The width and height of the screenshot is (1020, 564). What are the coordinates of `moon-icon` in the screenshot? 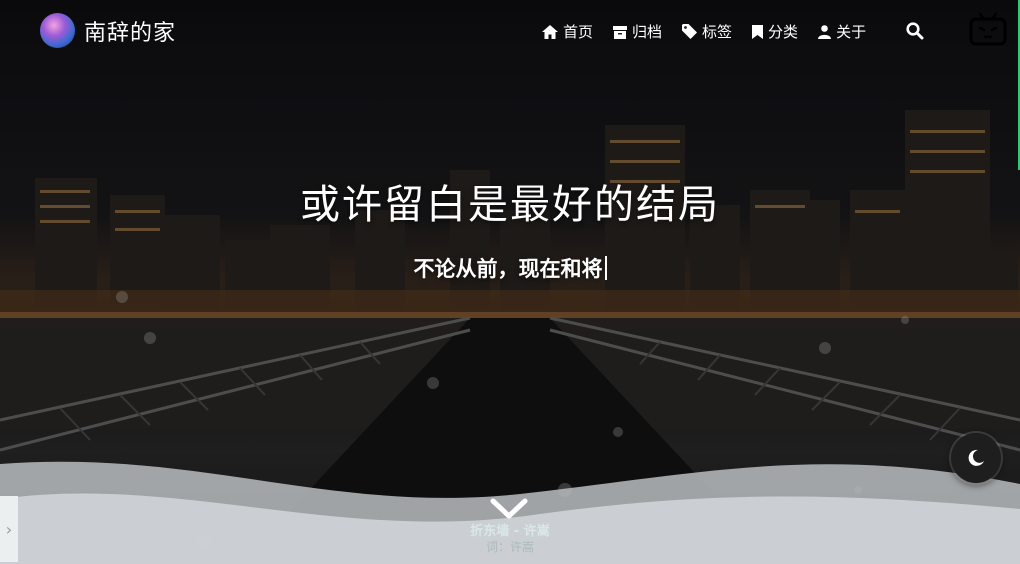 It's located at (976, 457).